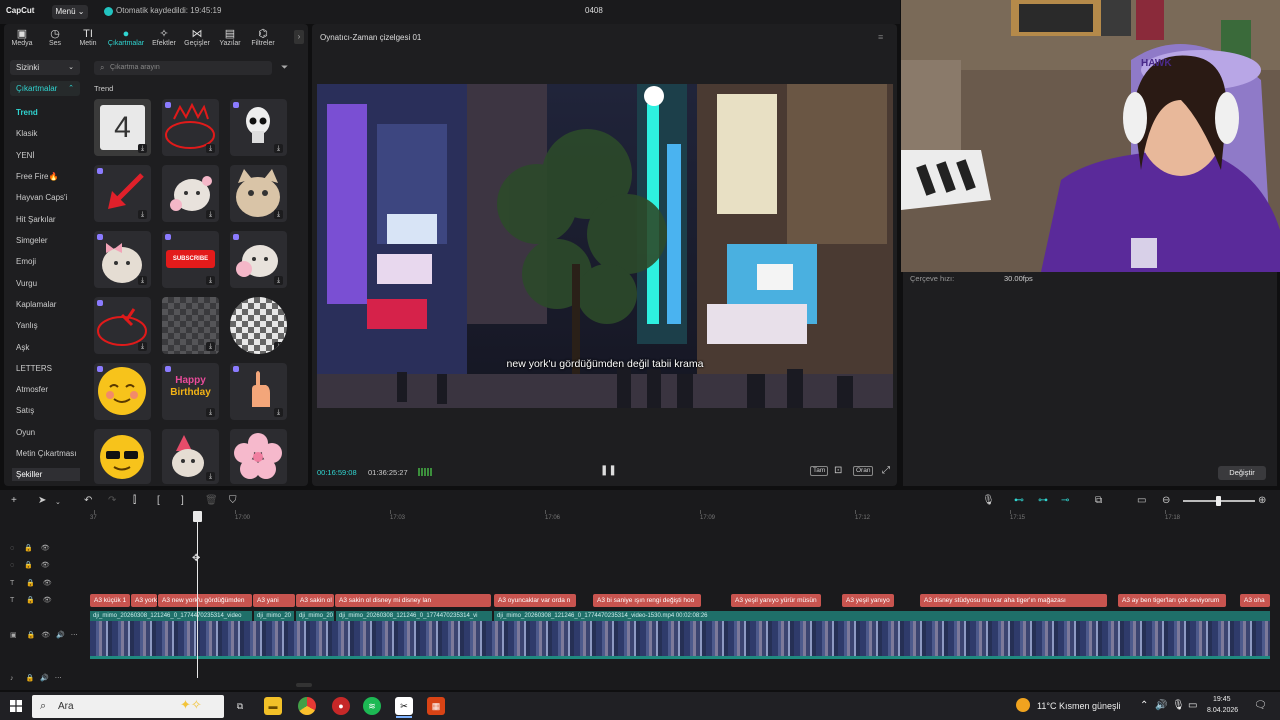  What do you see at coordinates (258, 193) in the screenshot?
I see `sticker-cat-face: ⤓` at bounding box center [258, 193].